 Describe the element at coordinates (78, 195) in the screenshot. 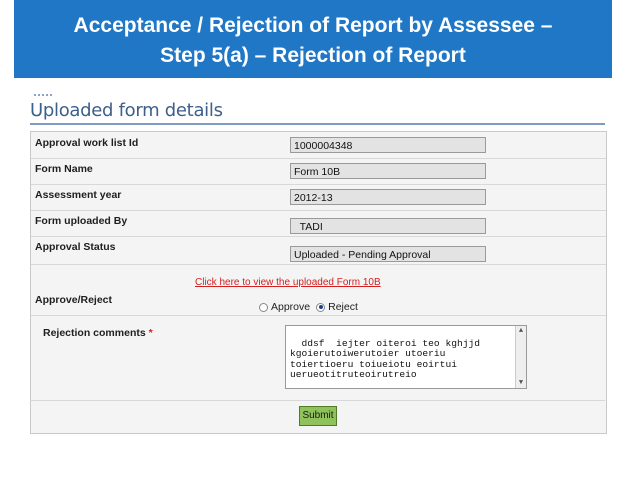

I see `assessment-year-label: Assessment year` at that location.